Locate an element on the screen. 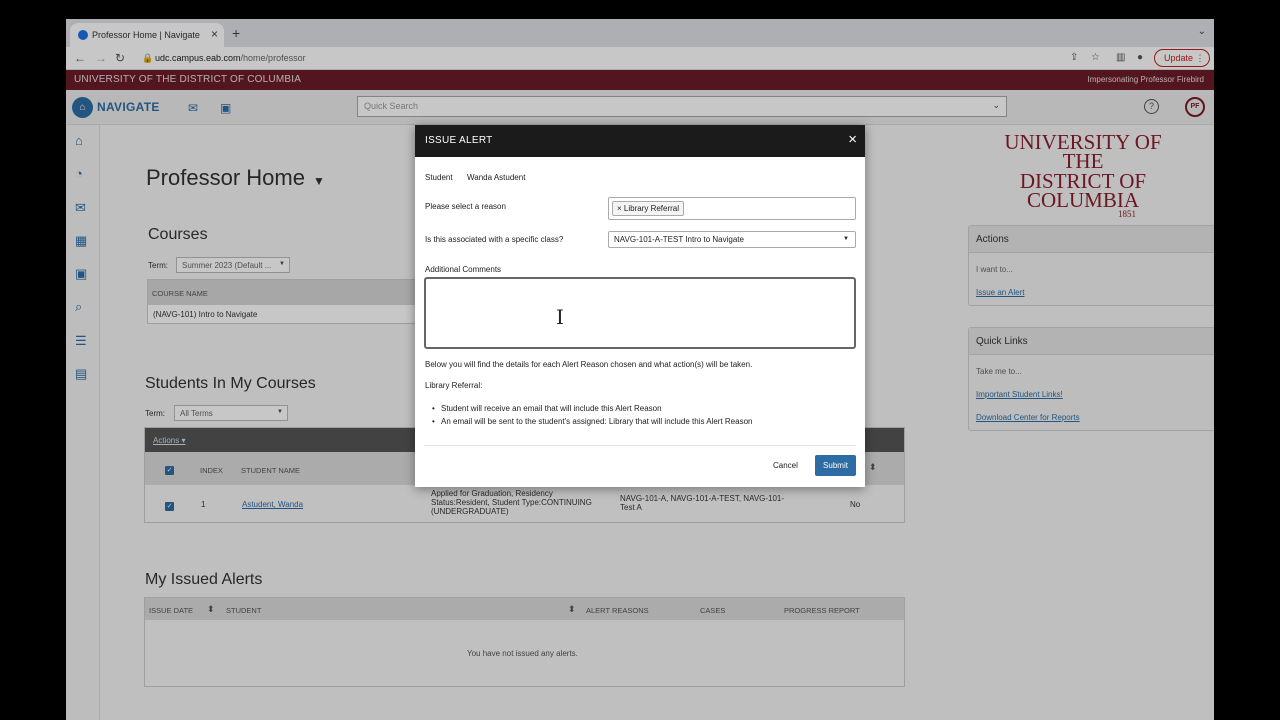 The image size is (1280, 720). caret-down-icon: ▼ is located at coordinates (846, 239).